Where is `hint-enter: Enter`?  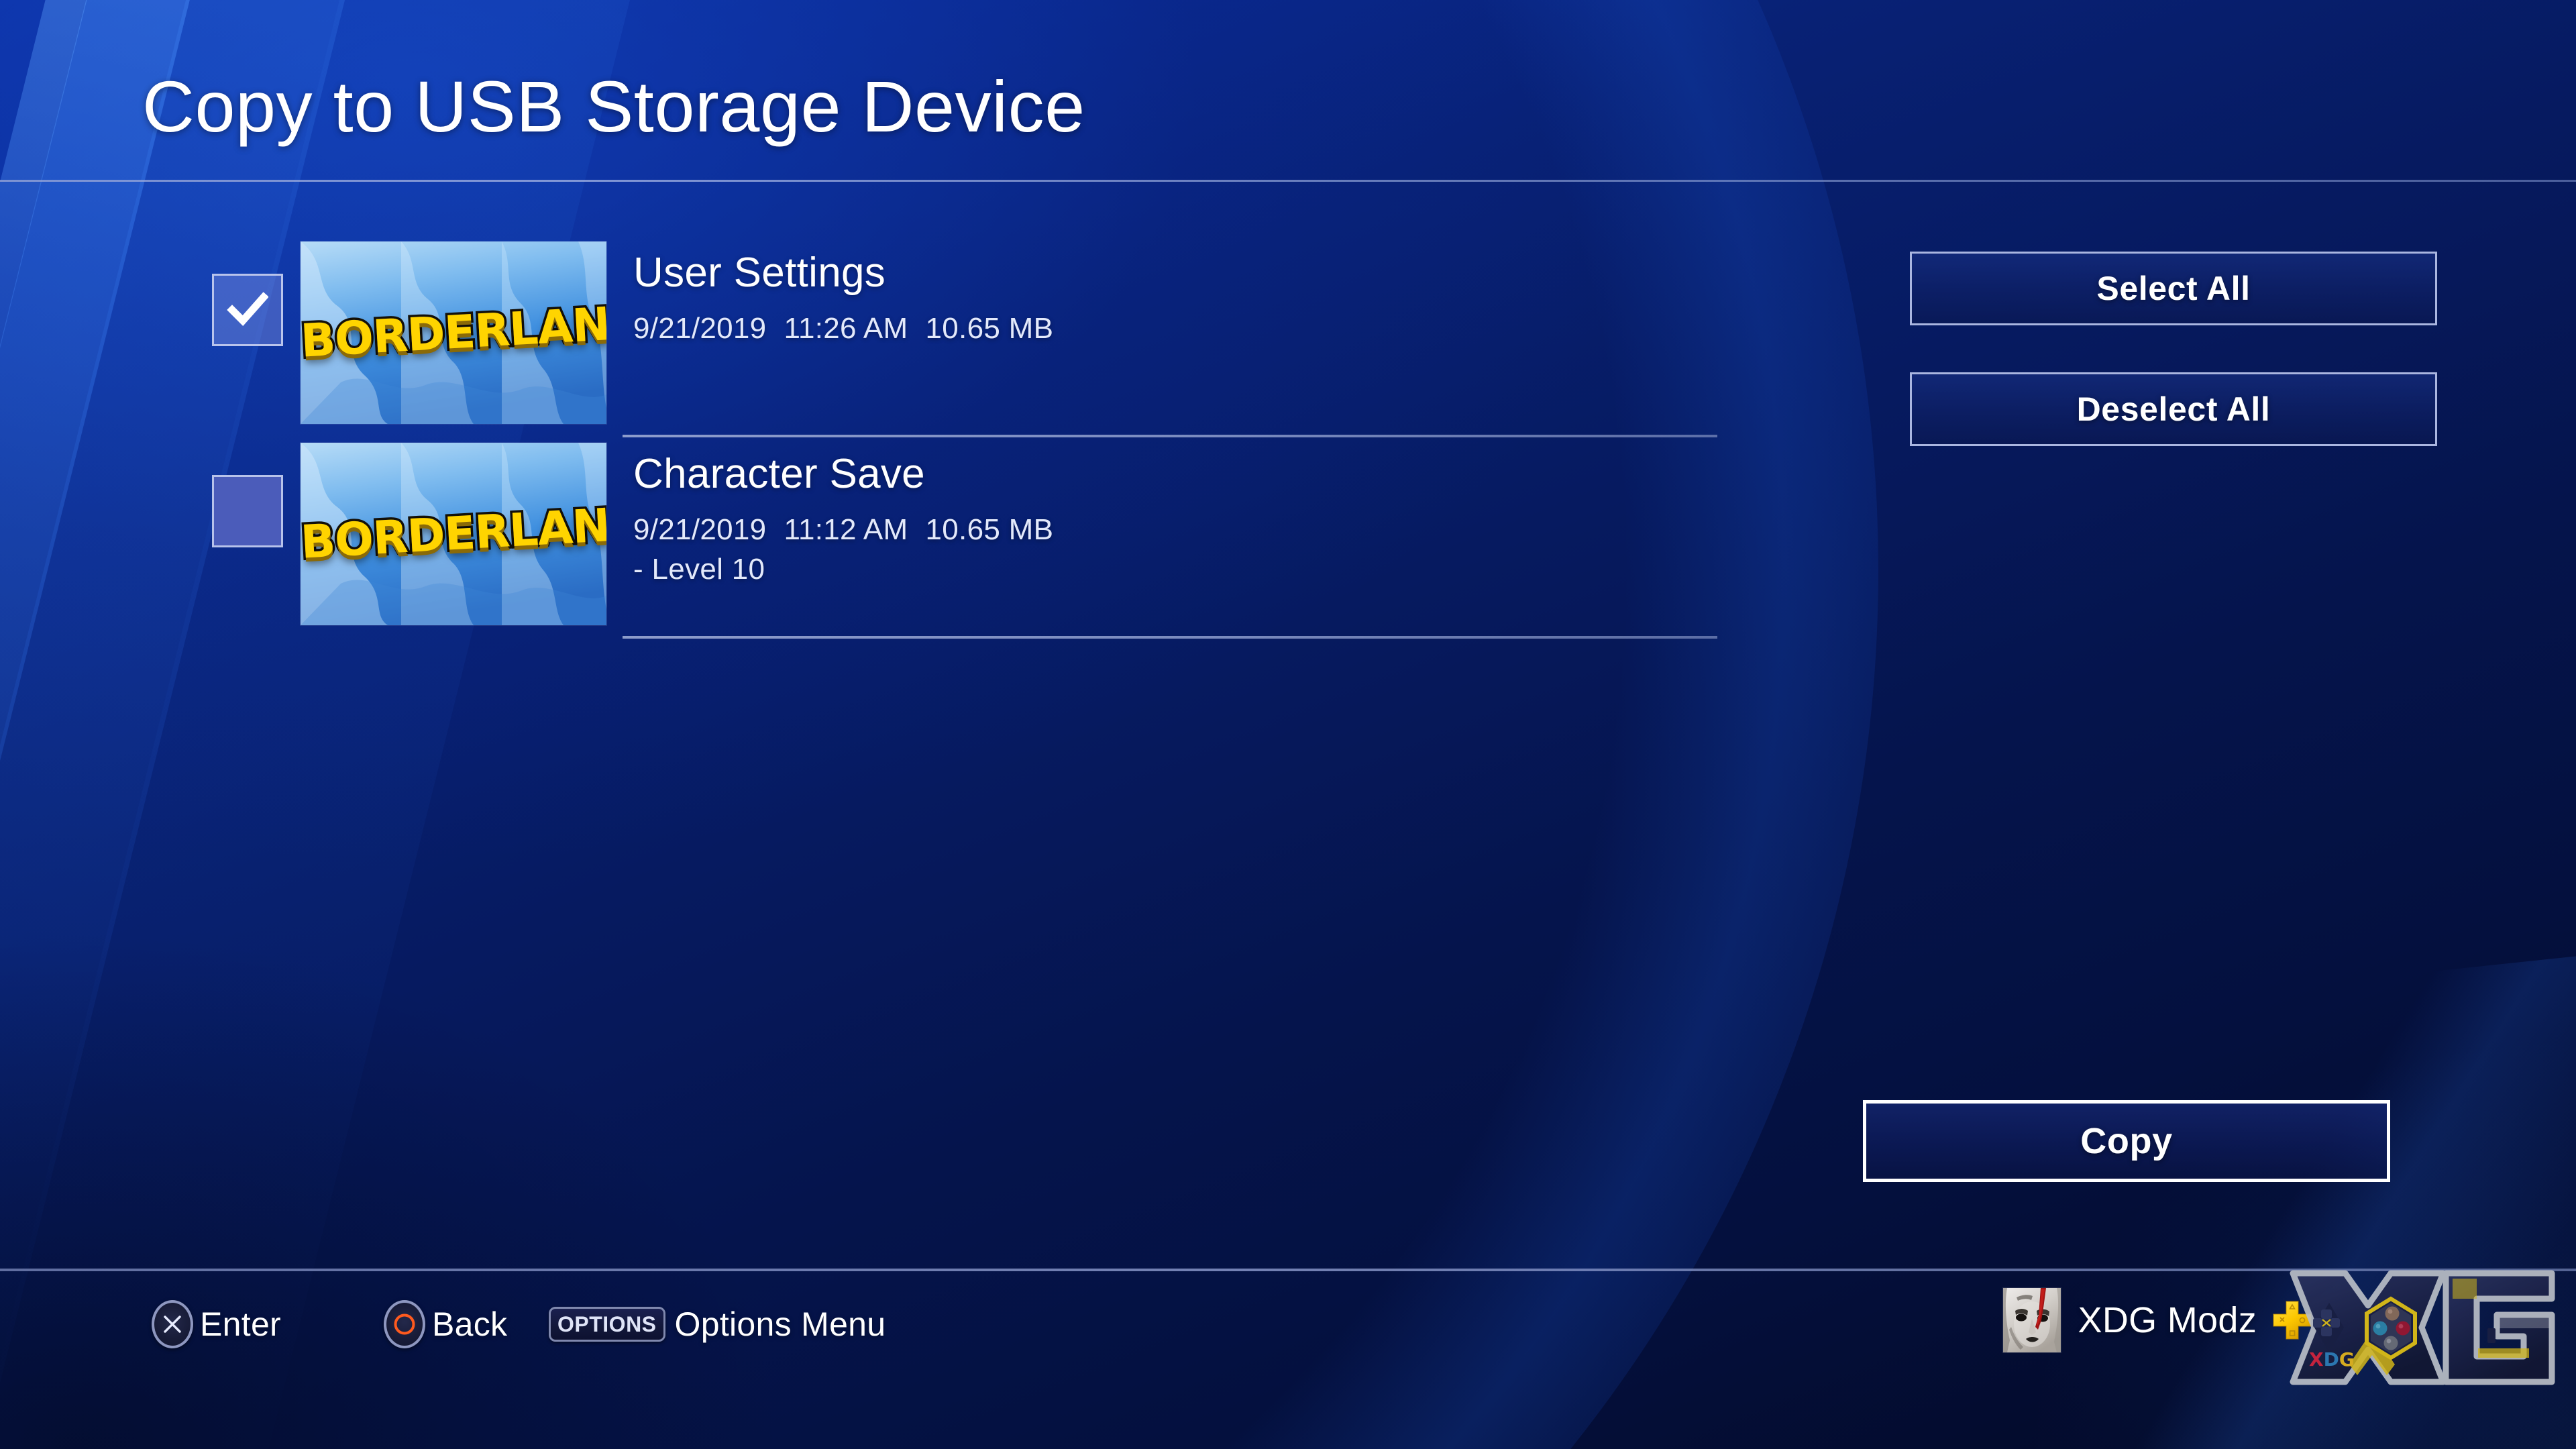 hint-enter: Enter is located at coordinates (216, 1324).